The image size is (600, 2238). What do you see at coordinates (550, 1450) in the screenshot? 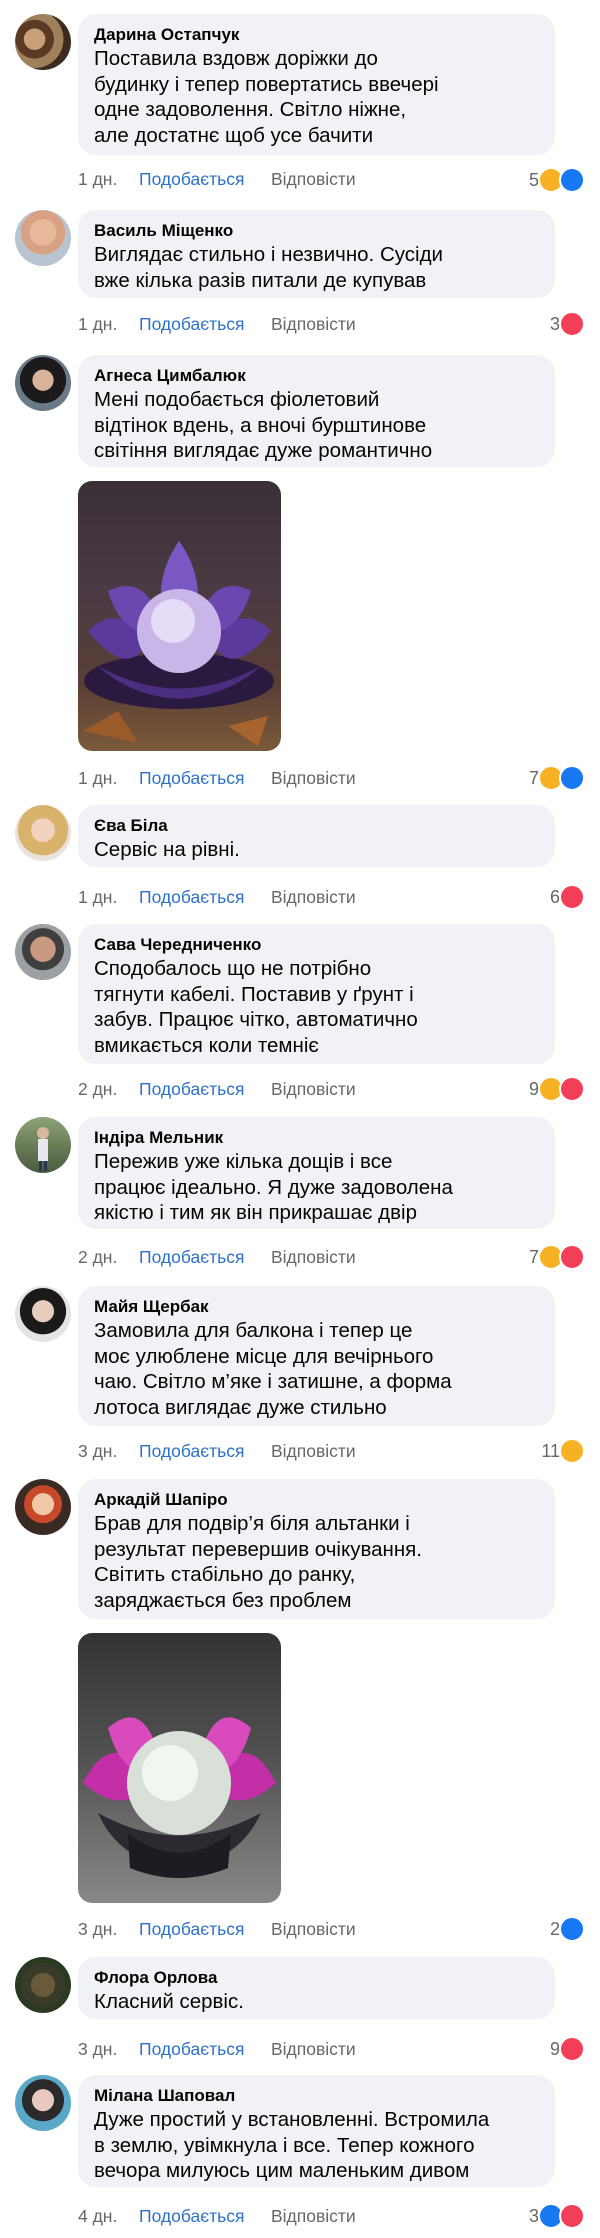
I see `reaction-count: 11` at bounding box center [550, 1450].